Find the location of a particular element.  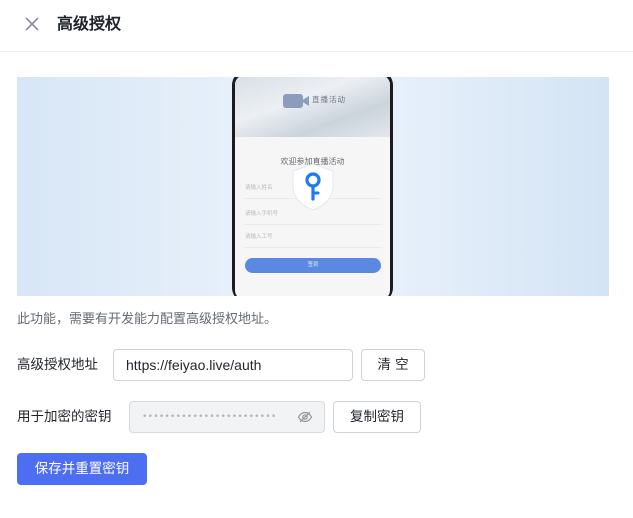

shield-key-icon is located at coordinates (313, 187).